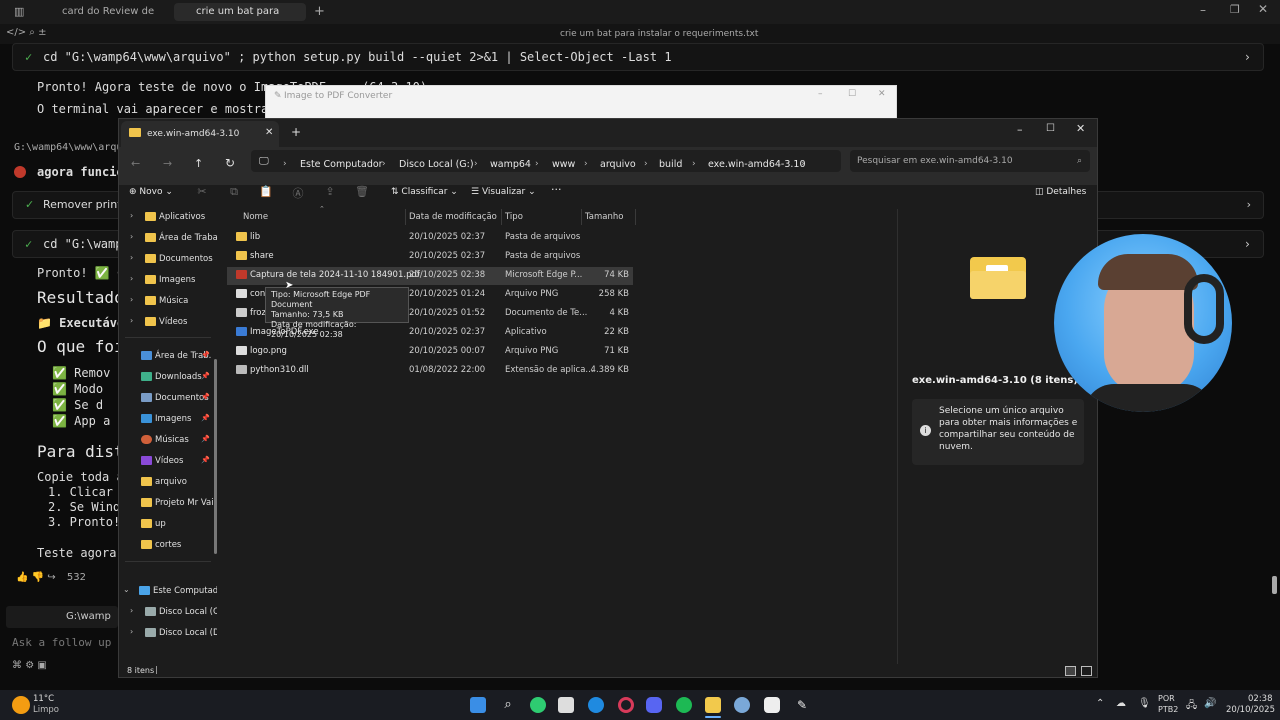  What do you see at coordinates (742, 705) in the screenshot?
I see `app-icon` at bounding box center [742, 705].